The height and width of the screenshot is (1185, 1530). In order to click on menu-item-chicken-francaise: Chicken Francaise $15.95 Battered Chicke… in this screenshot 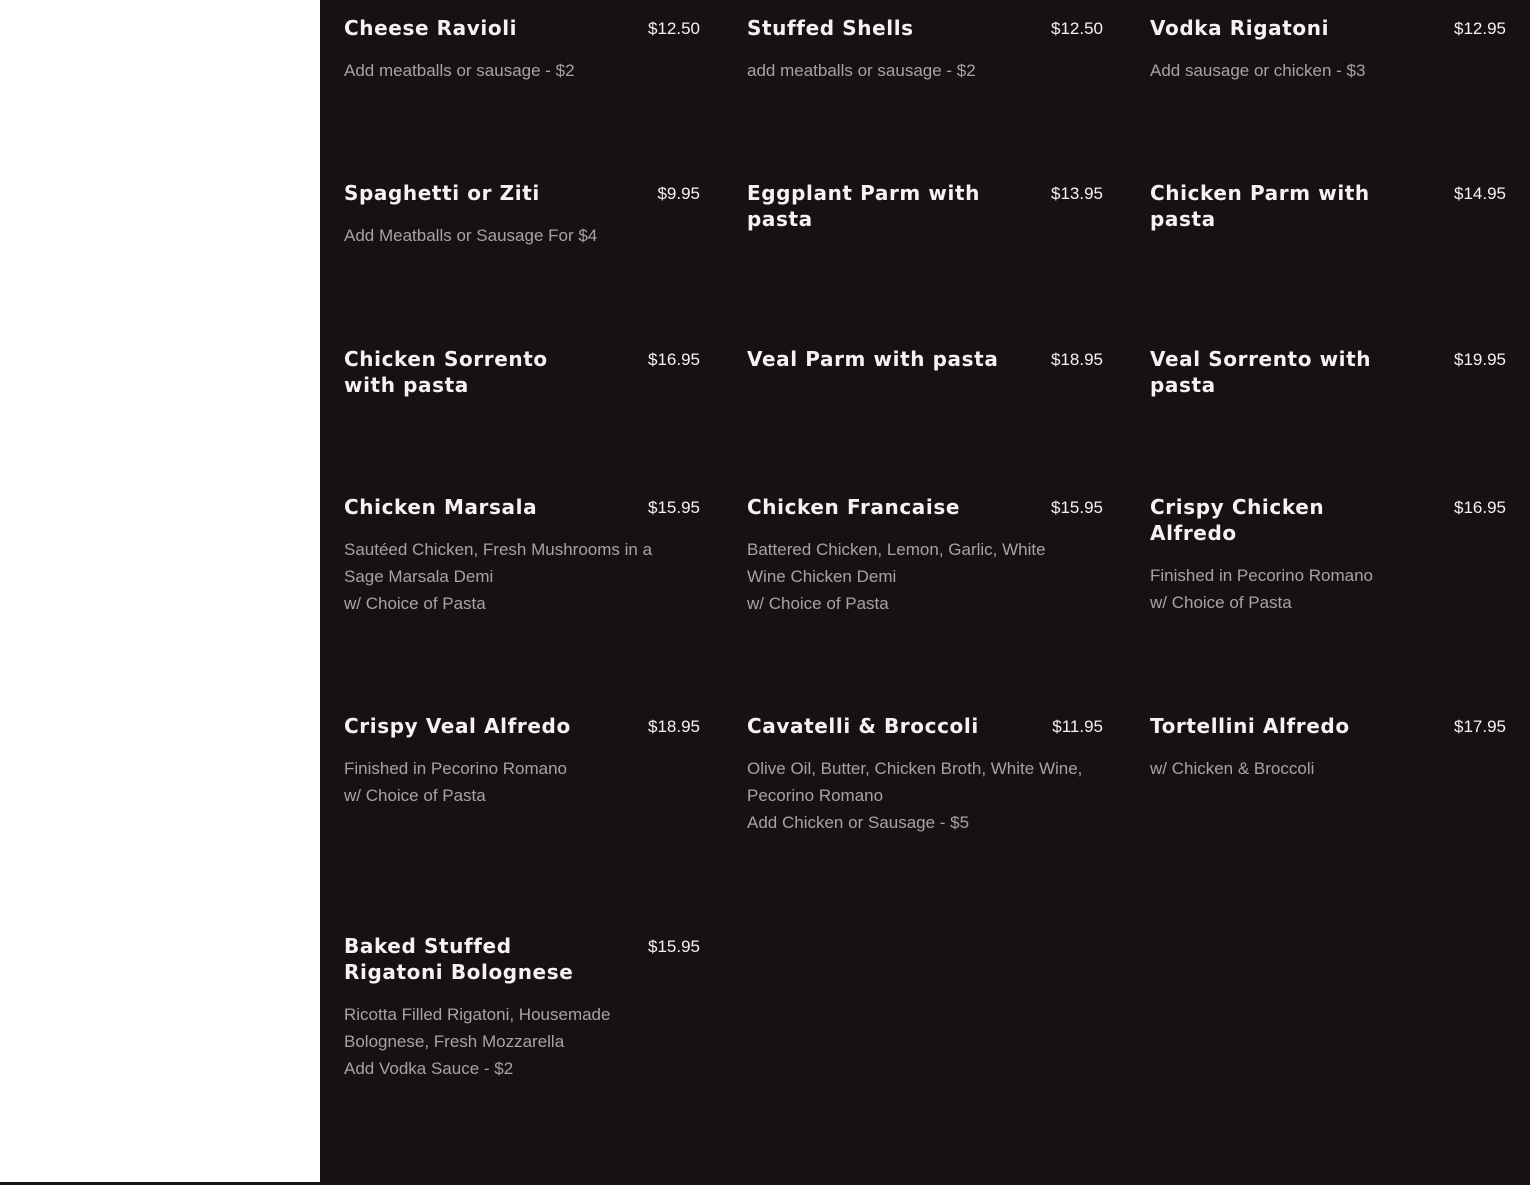, I will do `click(925, 555)`.